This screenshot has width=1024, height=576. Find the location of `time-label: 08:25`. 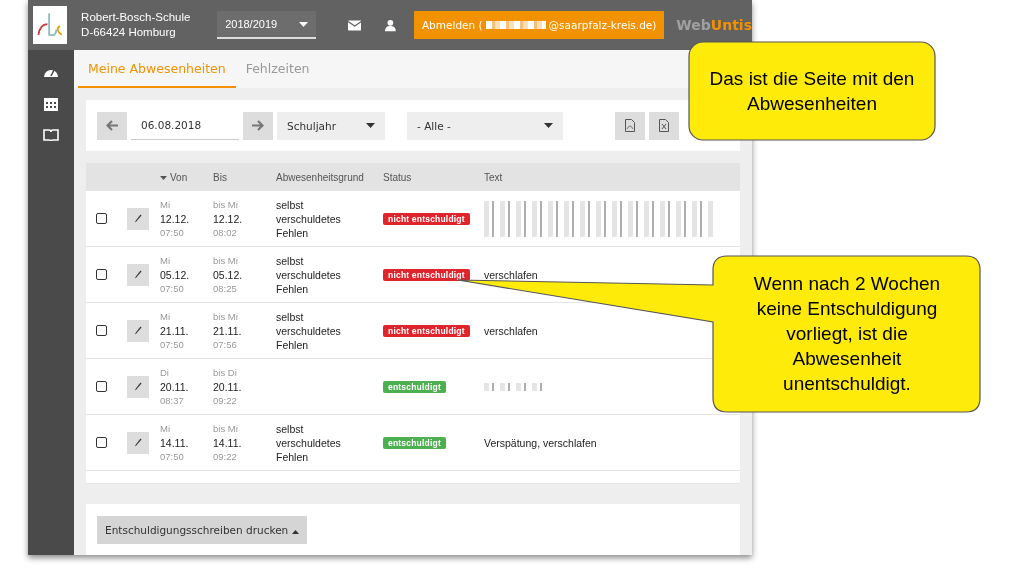

time-label: 08:25 is located at coordinates (225, 288).